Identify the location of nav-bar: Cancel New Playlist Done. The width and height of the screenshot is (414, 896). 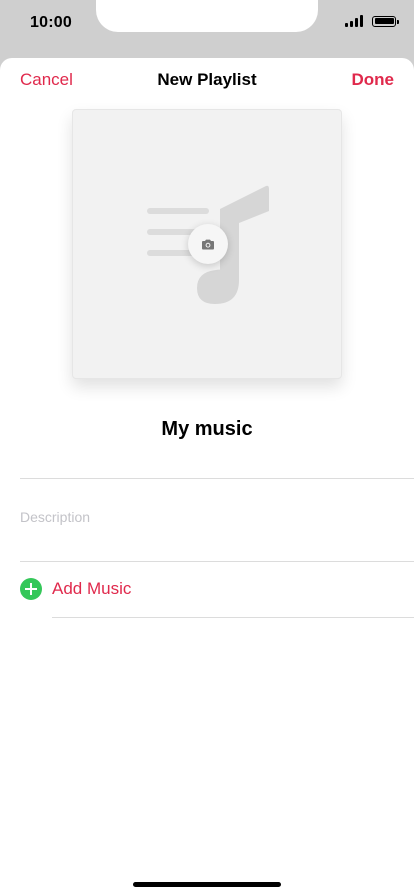
(207, 81).